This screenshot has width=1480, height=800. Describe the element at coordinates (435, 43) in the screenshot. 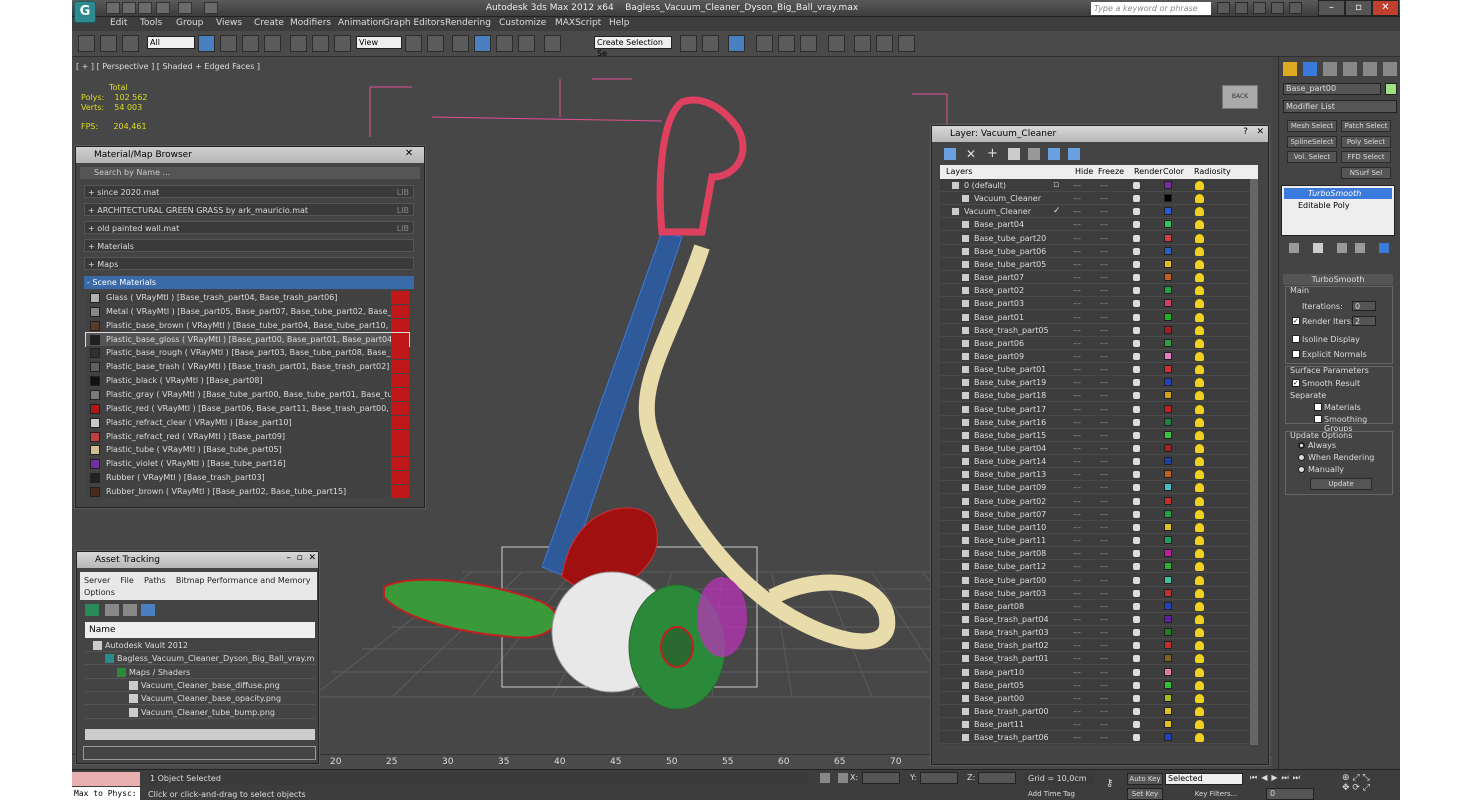

I see `manipulate-icon` at that location.